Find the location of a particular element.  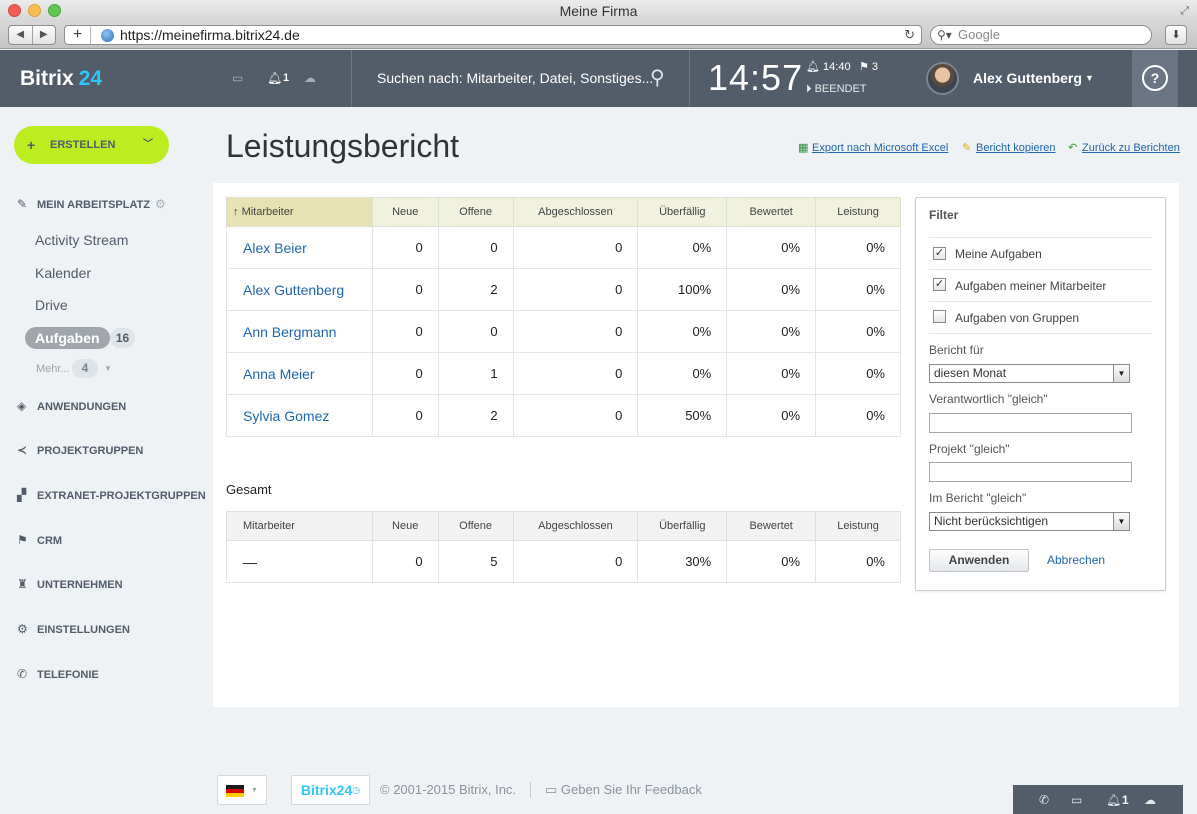

checkbox-meine-aufgaben: ✓ is located at coordinates (939, 253).